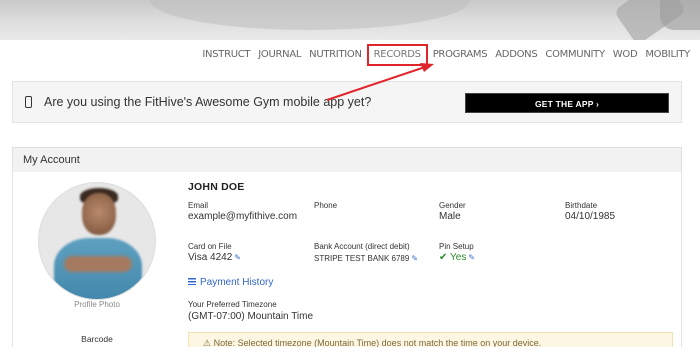 The image size is (700, 347). I want to click on edit-pin-pencil-icon: ✎, so click(471, 257).